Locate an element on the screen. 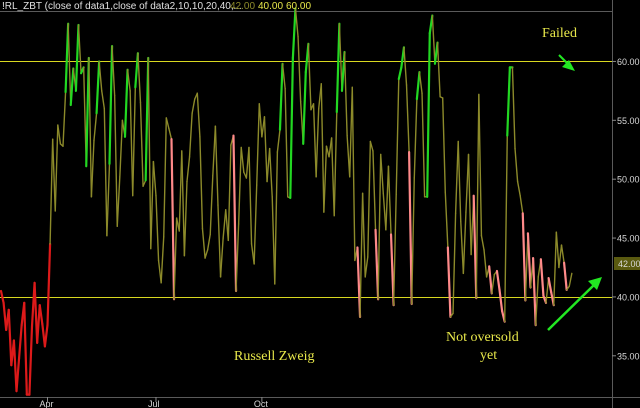  x-tick-label-apr: Apr is located at coordinates (46, 403).